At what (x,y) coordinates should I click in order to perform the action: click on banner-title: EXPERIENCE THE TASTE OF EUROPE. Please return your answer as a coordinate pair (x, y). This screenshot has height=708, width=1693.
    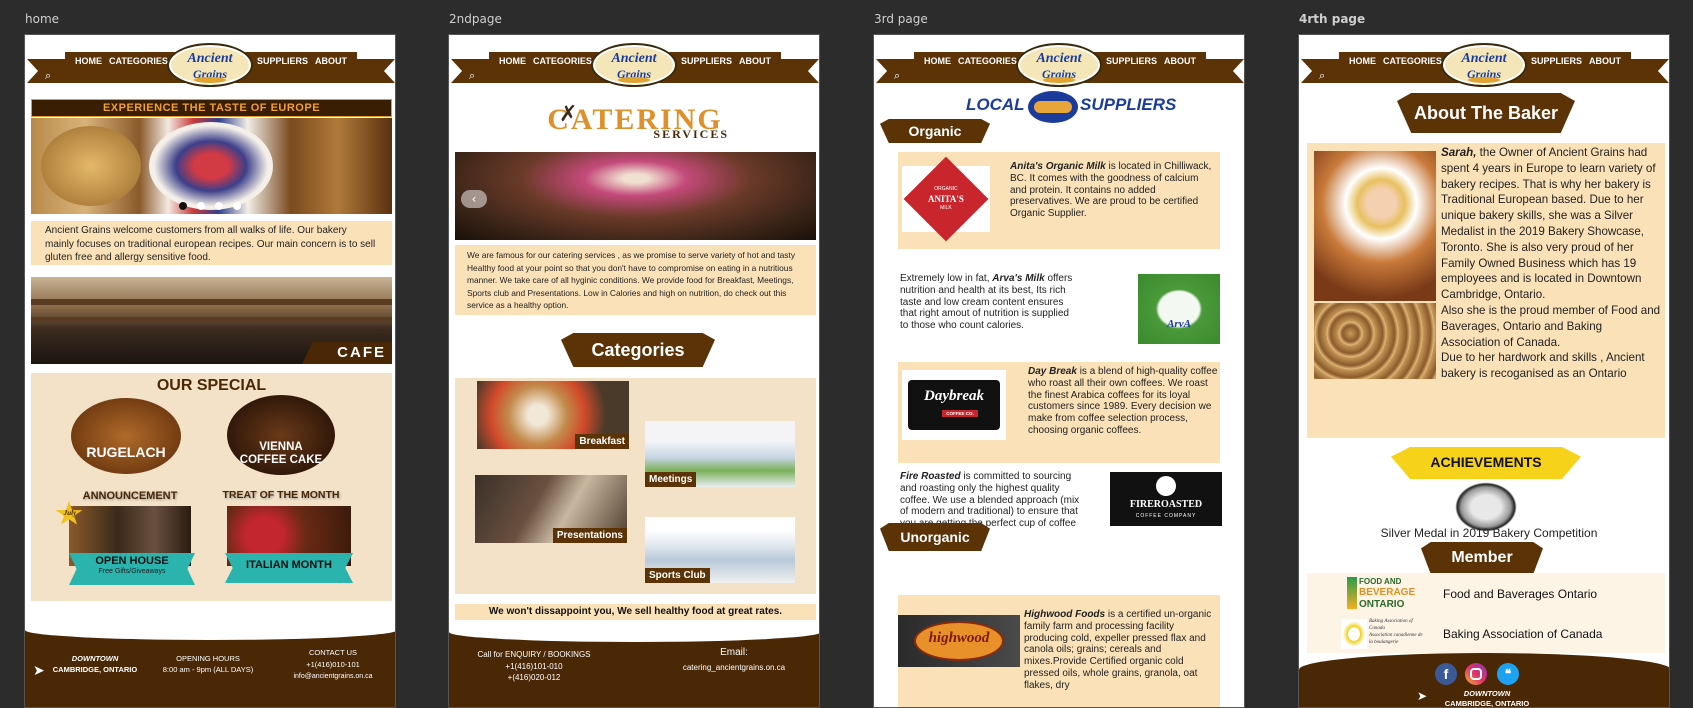
    Looking at the image, I should click on (211, 108).